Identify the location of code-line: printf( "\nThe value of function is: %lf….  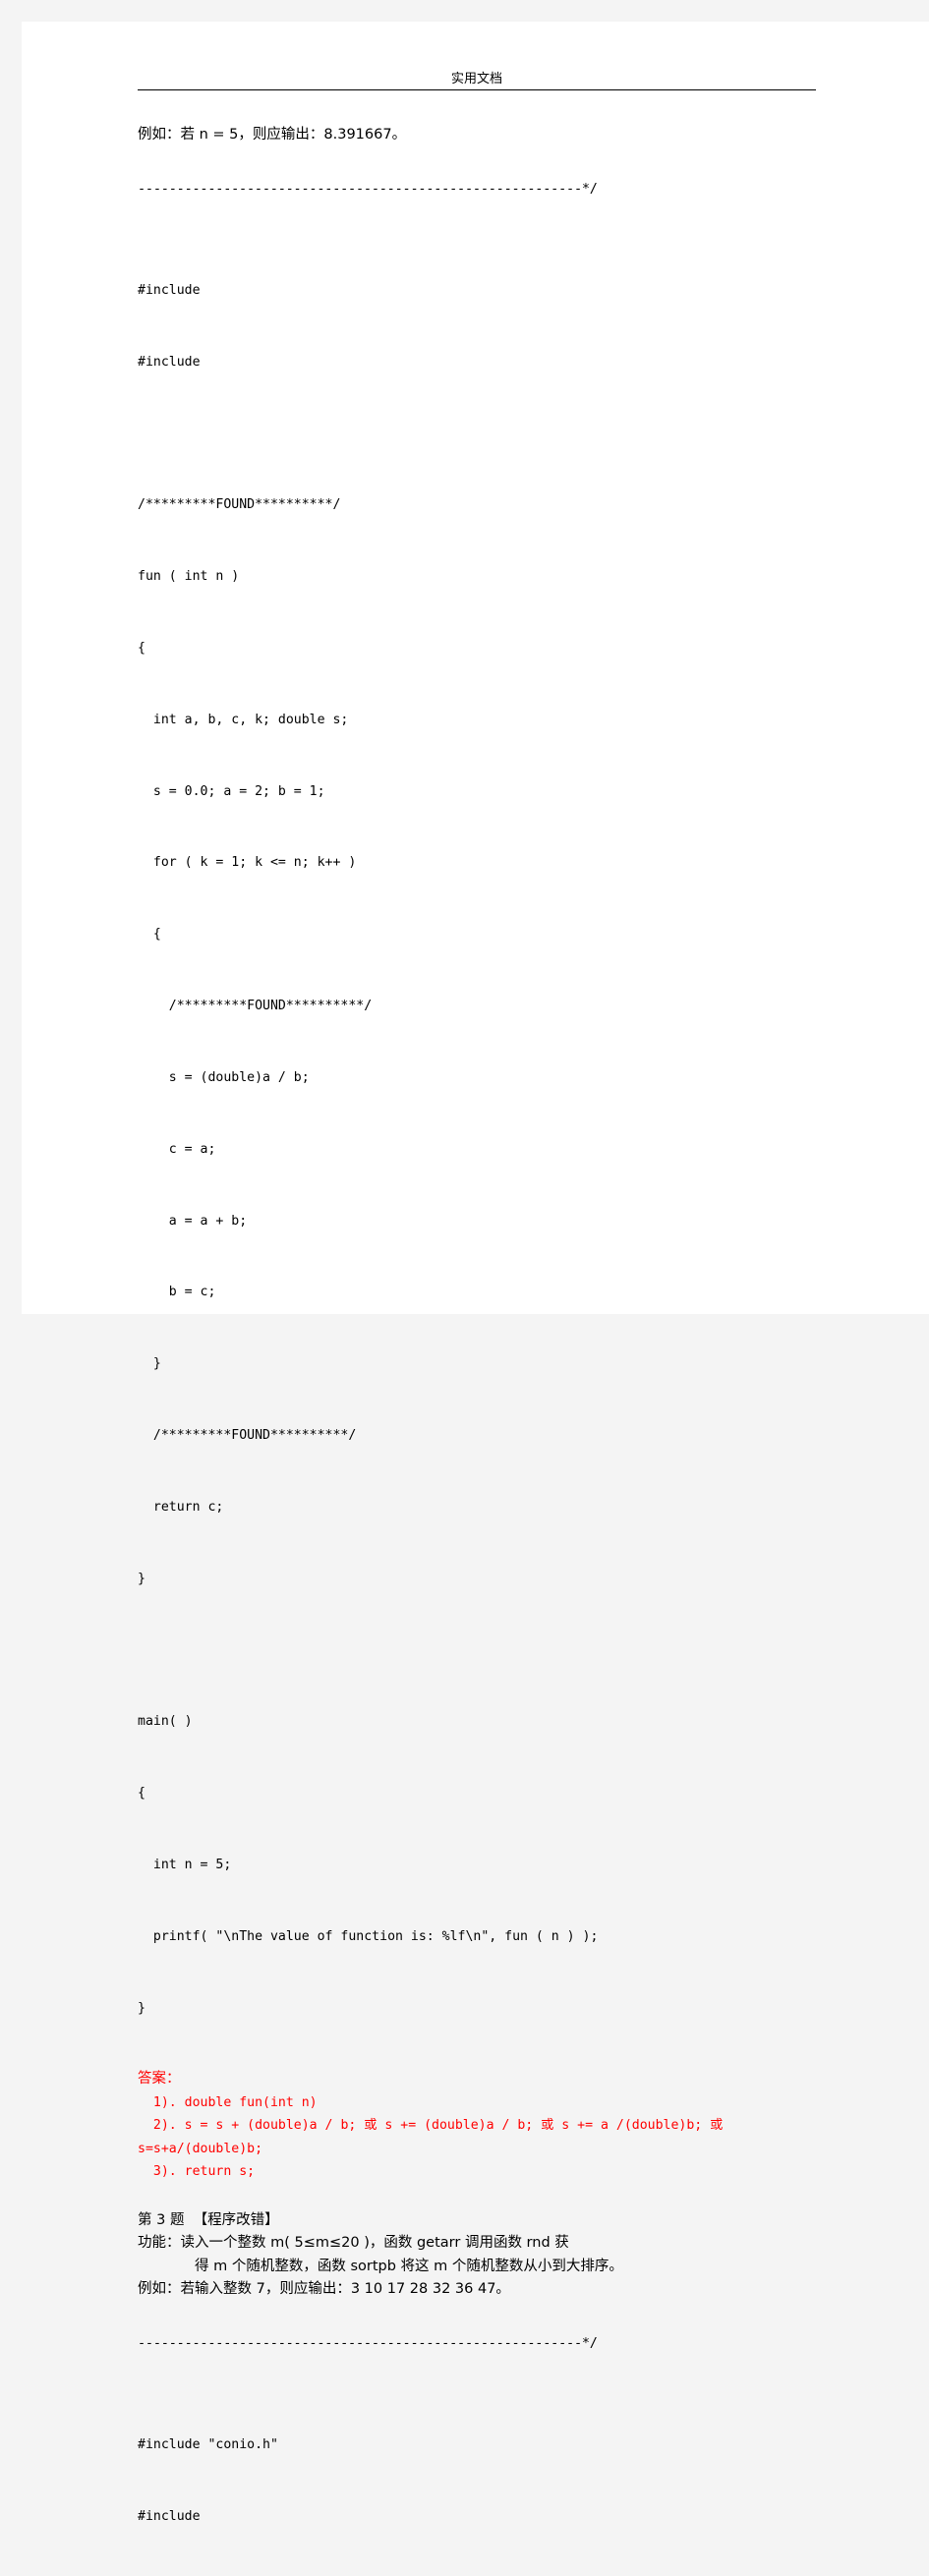
(369, 1936).